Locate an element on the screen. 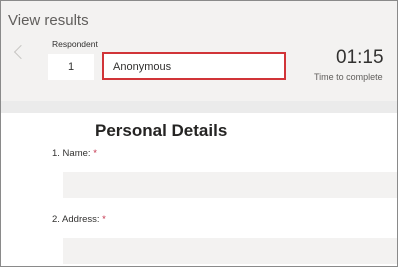  question-label-name: 1. Name: * is located at coordinates (74, 153).